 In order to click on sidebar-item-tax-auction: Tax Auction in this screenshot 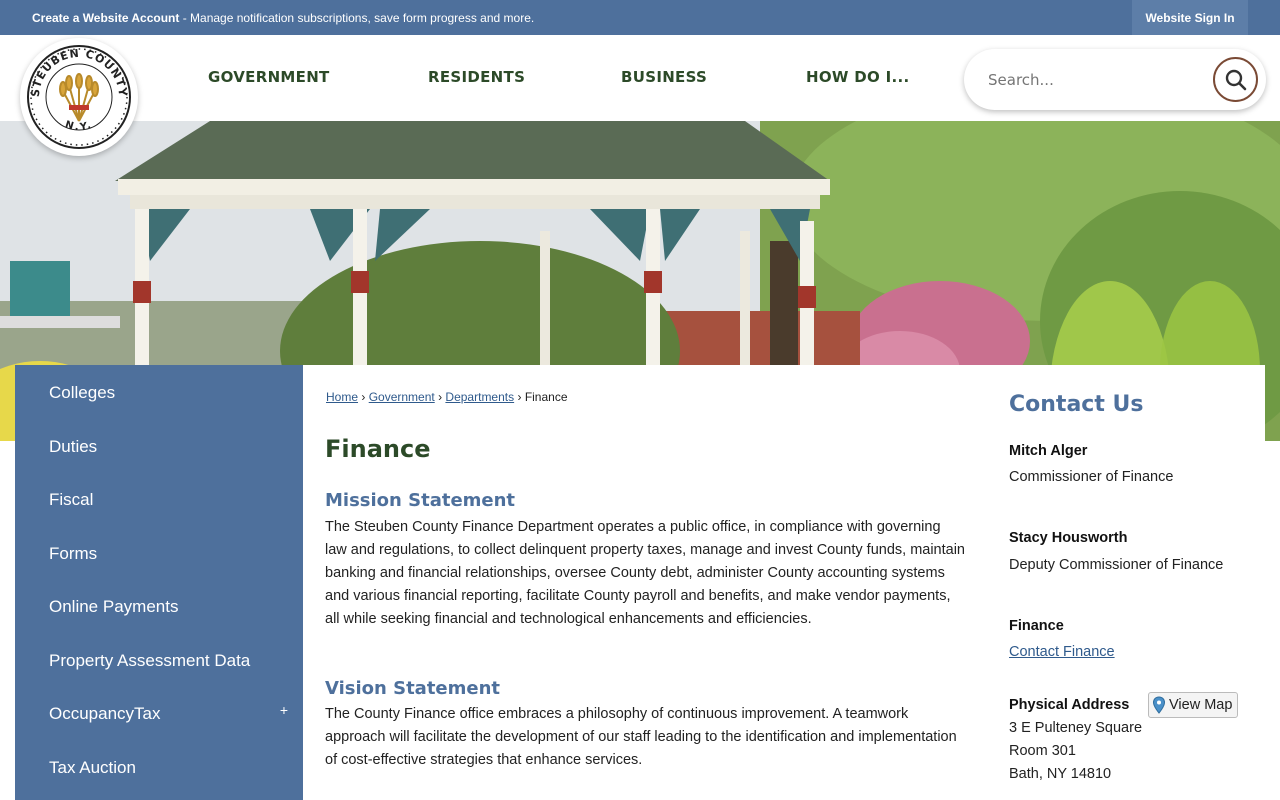, I will do `click(92, 768)`.